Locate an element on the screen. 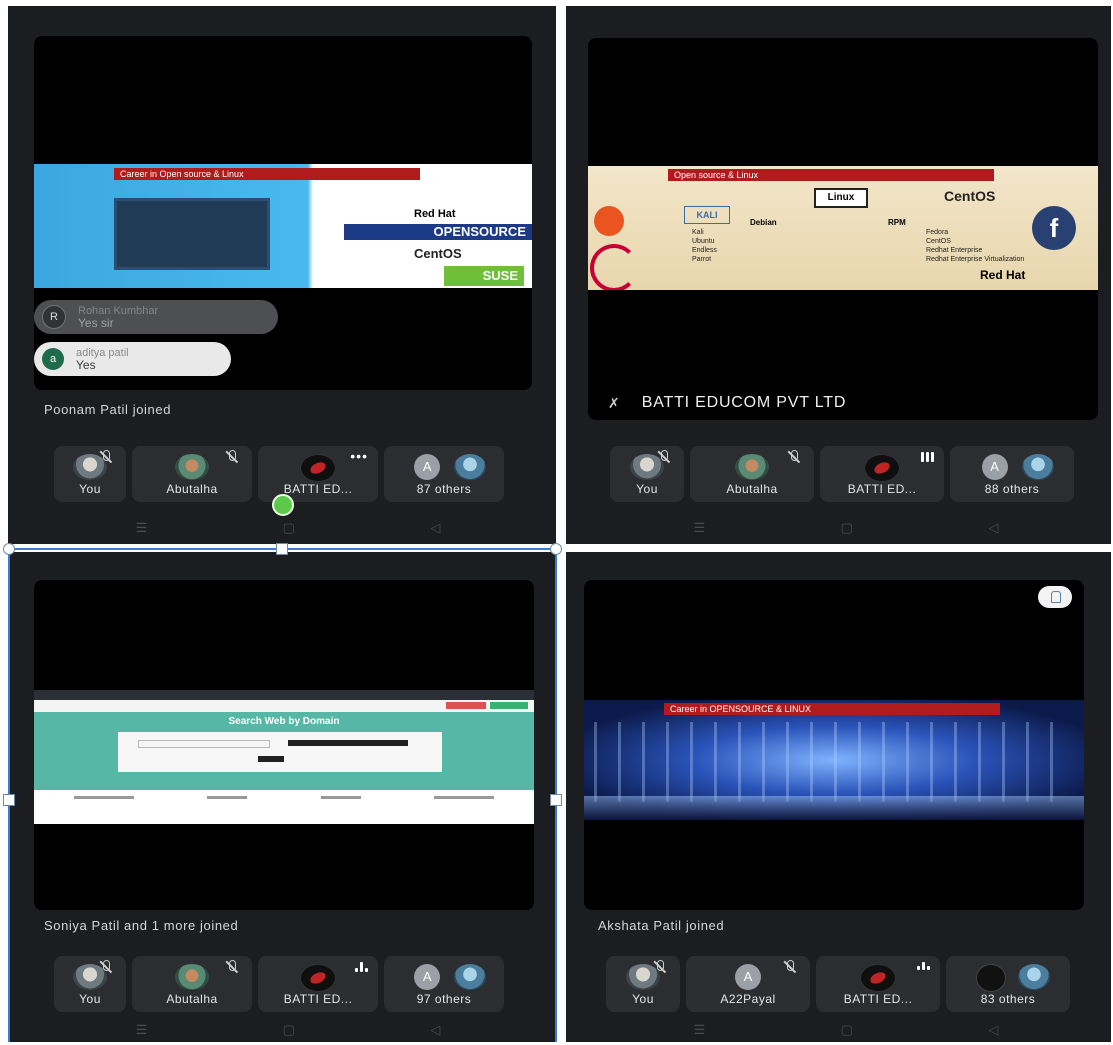 The image size is (1113, 1045). hero-heading: Search Web by Domain is located at coordinates (284, 721).